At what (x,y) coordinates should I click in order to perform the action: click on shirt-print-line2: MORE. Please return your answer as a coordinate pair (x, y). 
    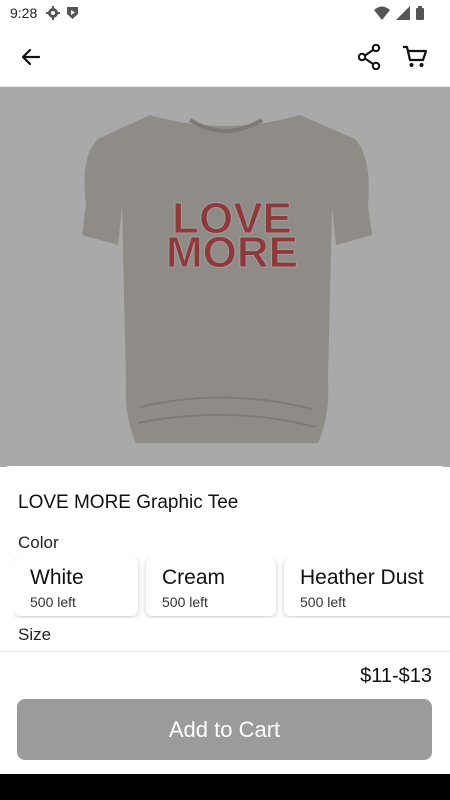
    Looking at the image, I should click on (232, 252).